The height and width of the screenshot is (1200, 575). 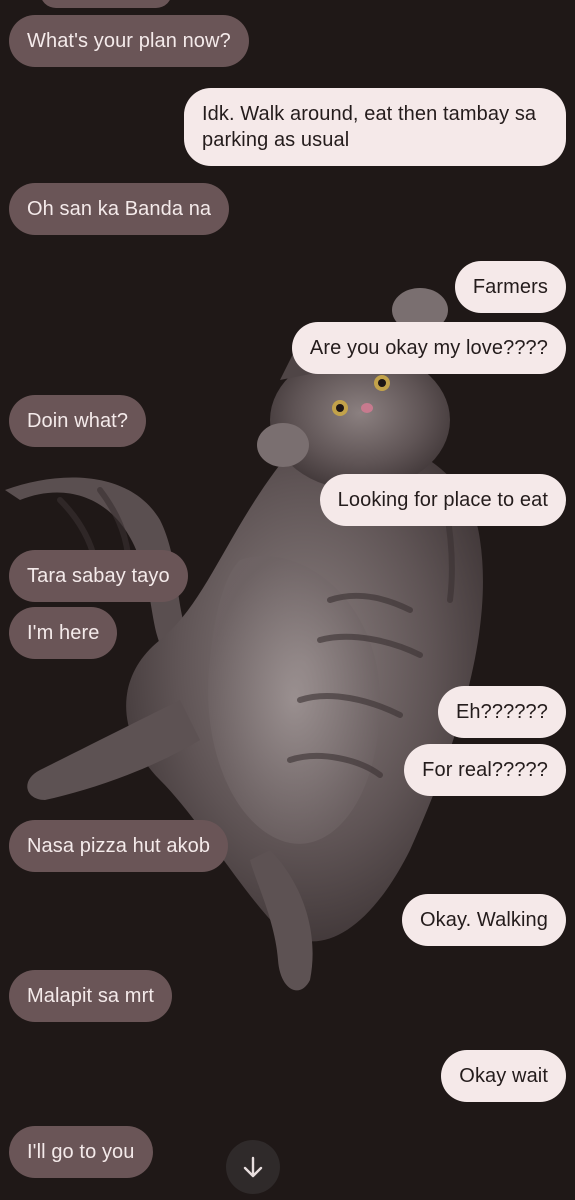 What do you see at coordinates (119, 846) in the screenshot?
I see `incoming-message: Nasa pizza hut akob` at bounding box center [119, 846].